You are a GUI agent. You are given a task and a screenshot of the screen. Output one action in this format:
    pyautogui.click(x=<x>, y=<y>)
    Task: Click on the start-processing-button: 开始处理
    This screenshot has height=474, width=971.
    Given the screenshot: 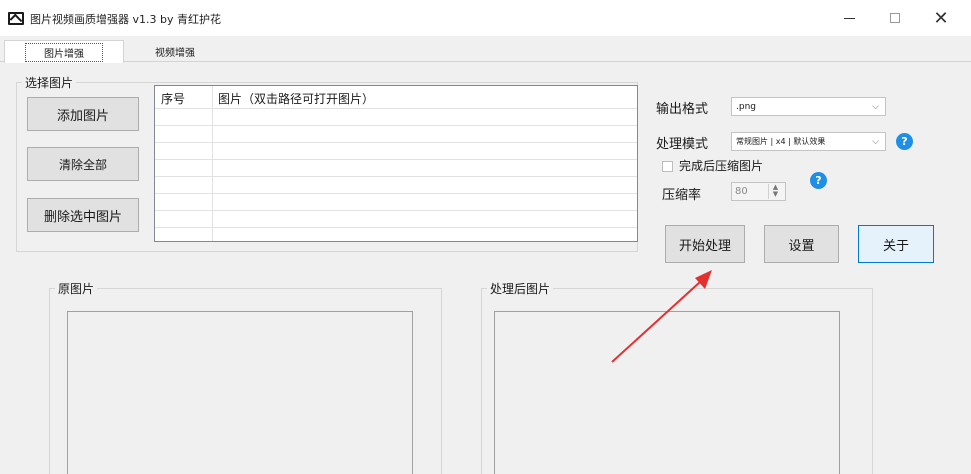 What is the action you would take?
    pyautogui.click(x=705, y=244)
    